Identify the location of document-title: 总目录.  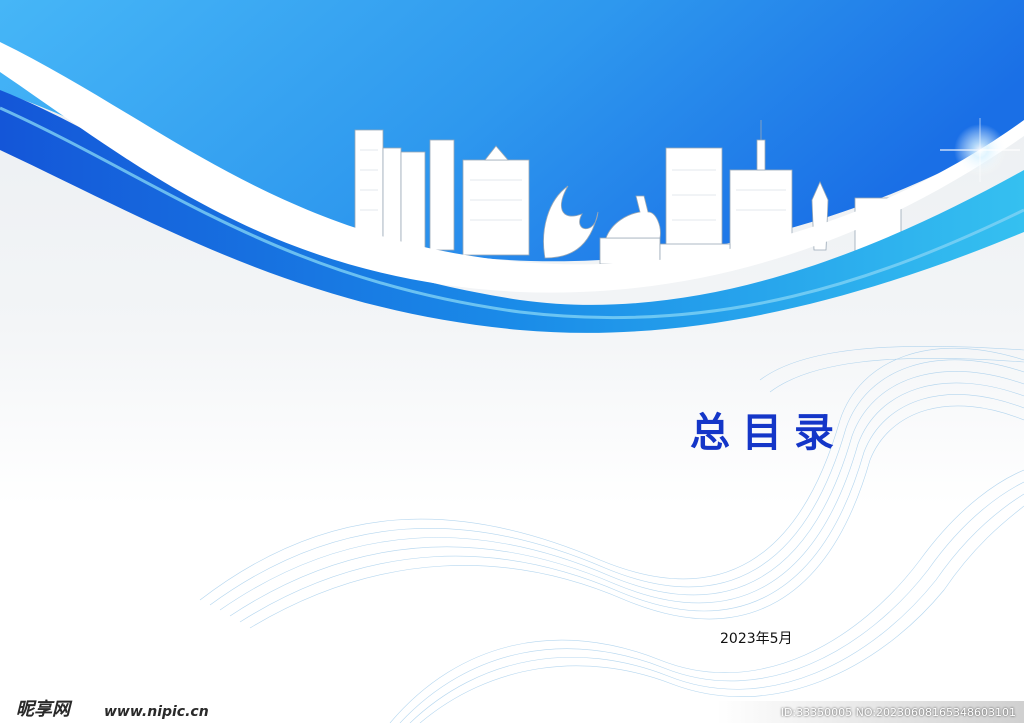
(768, 433).